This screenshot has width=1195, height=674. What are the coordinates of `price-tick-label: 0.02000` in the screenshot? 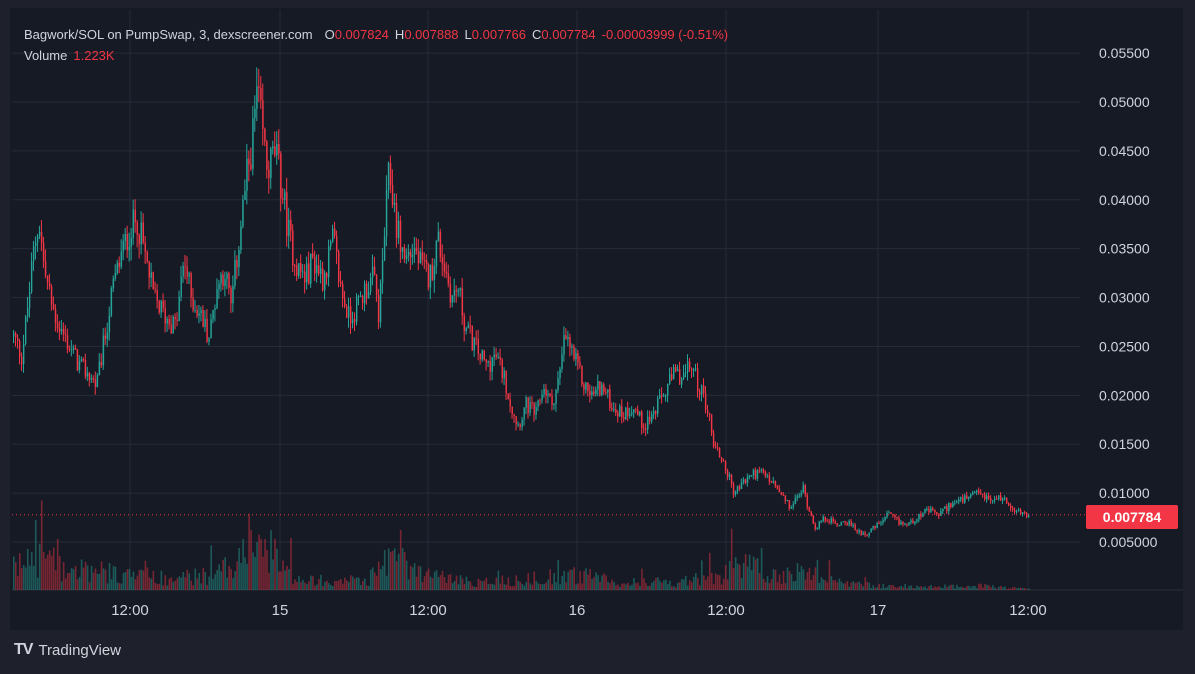 It's located at (1124, 395).